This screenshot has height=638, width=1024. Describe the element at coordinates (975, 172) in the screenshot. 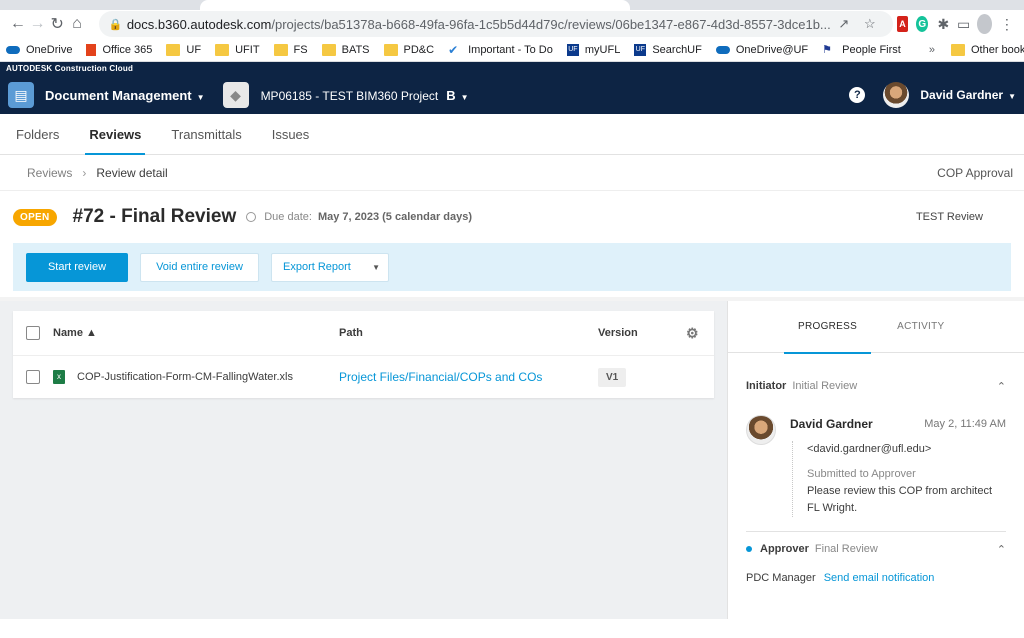

I see `workflow-name: COP Approval` at that location.